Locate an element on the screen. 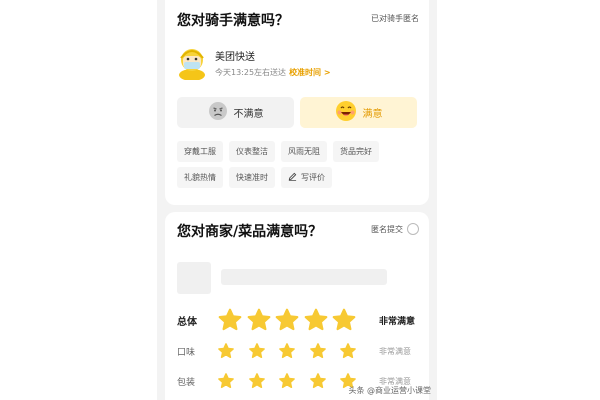 The width and height of the screenshot is (600, 400). merchant-section-title: 您对商家/菜品满意吗？ is located at coordinates (250, 232).